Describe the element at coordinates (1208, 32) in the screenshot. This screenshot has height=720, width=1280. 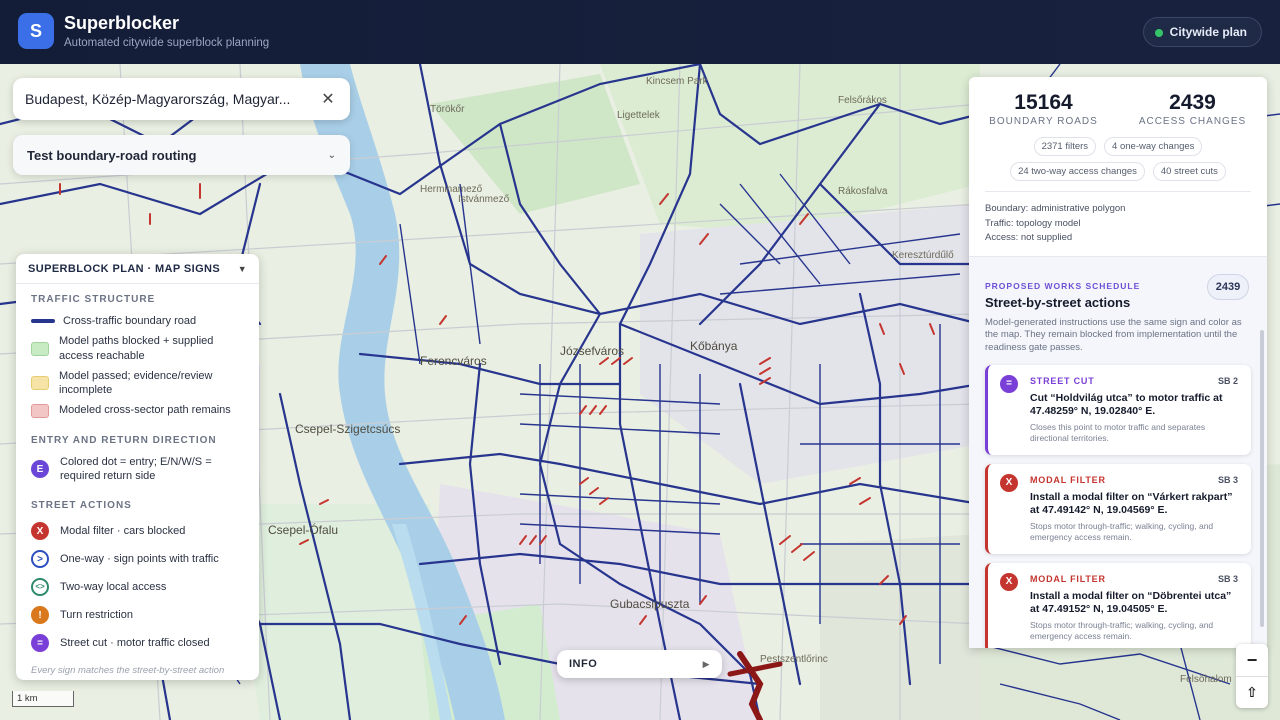
I see `citywide-plan-label: Citywide plan` at that location.